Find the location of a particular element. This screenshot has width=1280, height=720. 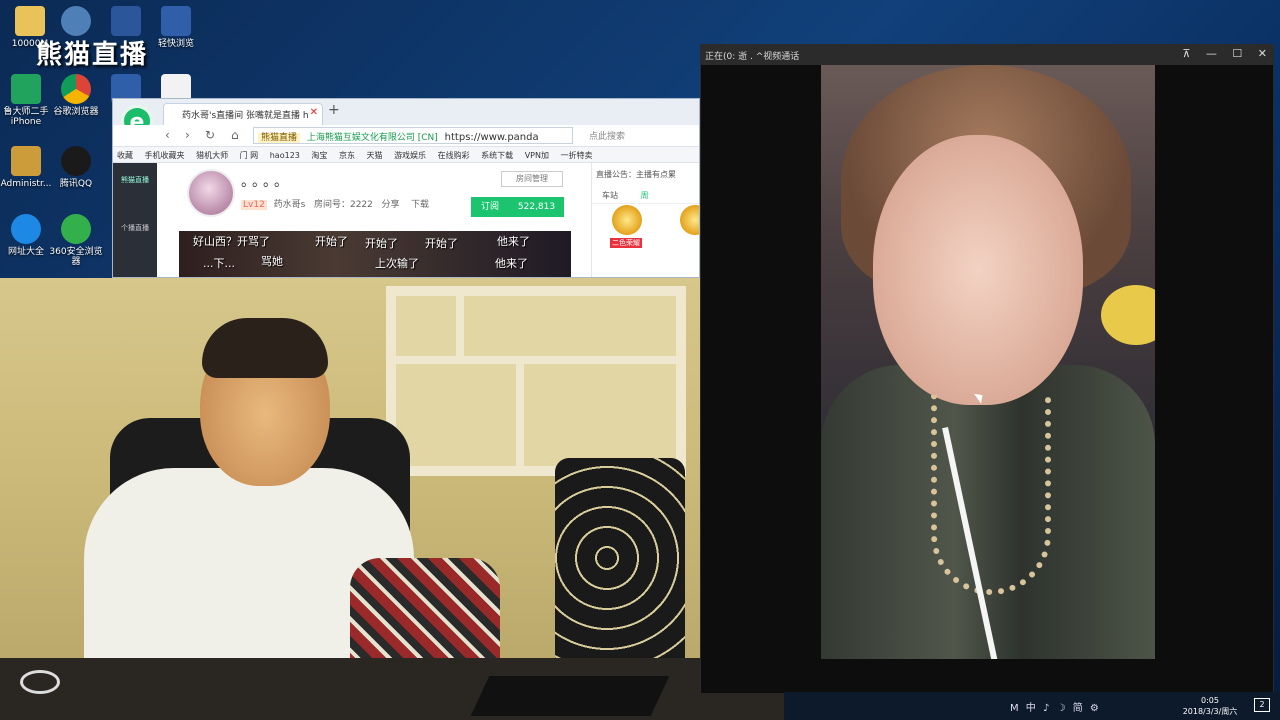

keyboard is located at coordinates (570, 696).